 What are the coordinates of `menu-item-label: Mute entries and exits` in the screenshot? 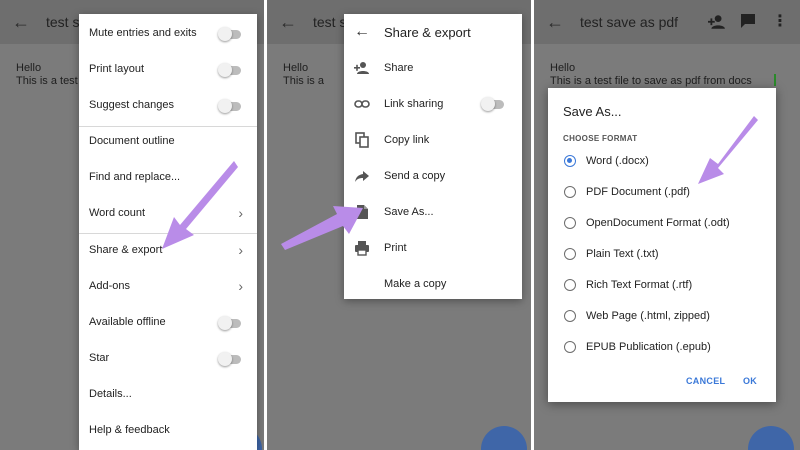 It's located at (143, 33).